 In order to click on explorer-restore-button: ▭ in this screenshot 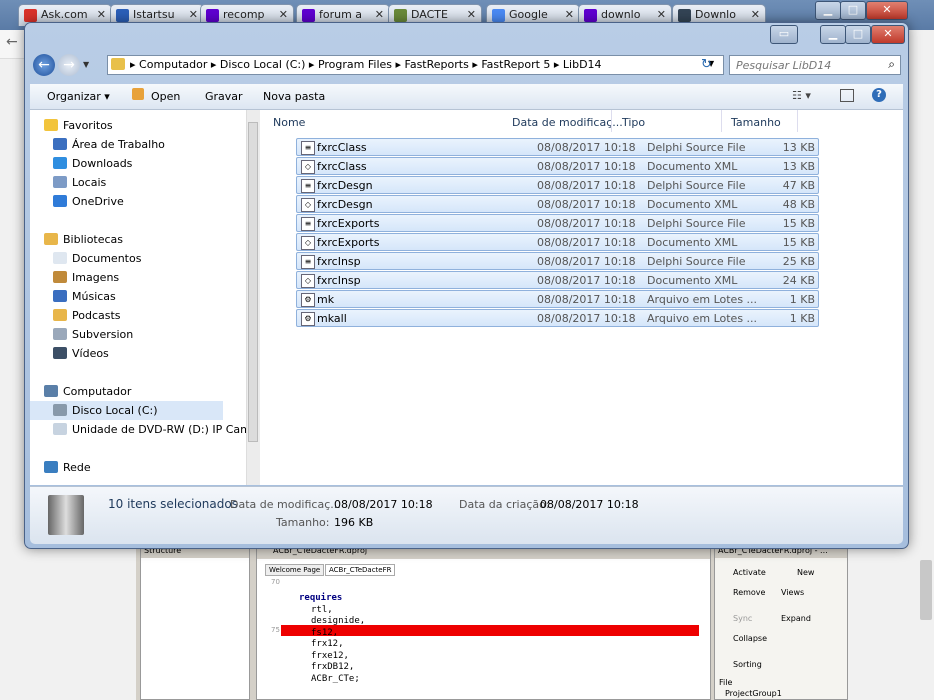, I will do `click(784, 34)`.